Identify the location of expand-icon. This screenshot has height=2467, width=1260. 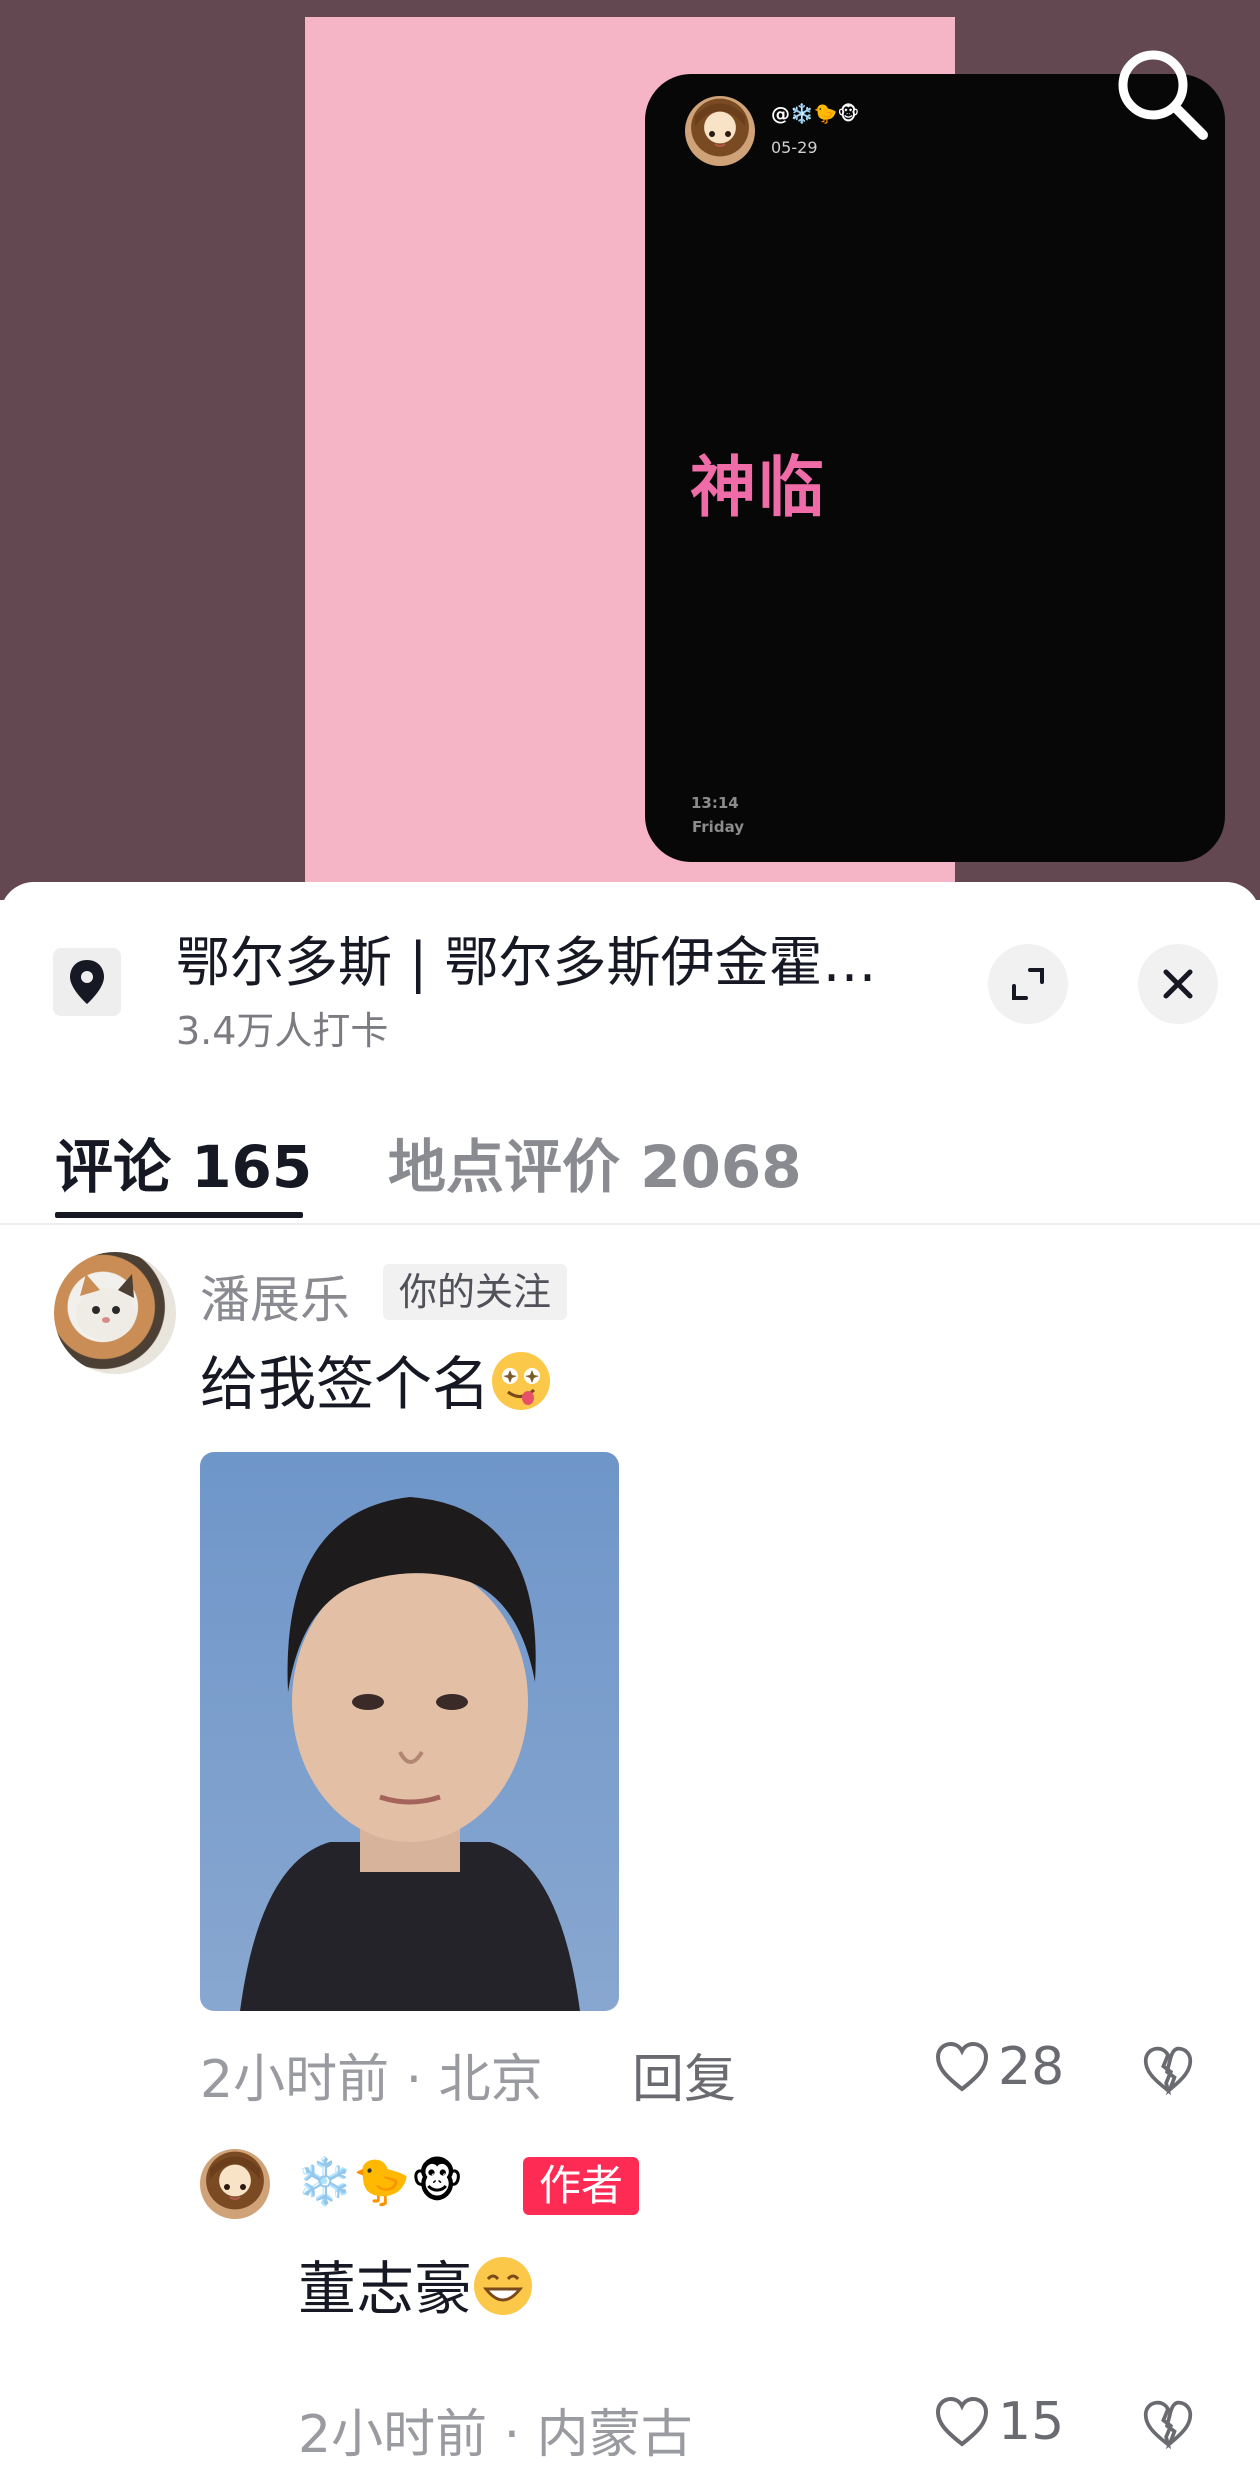
(1028, 984).